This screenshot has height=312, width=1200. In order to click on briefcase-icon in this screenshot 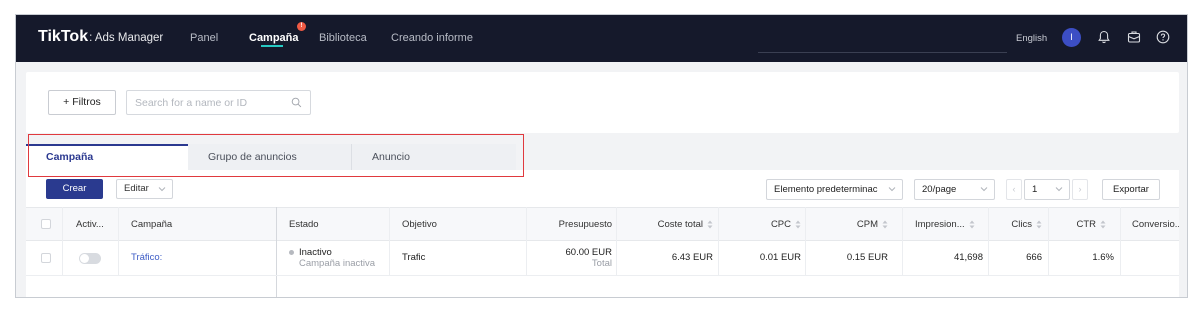, I will do `click(1134, 37)`.